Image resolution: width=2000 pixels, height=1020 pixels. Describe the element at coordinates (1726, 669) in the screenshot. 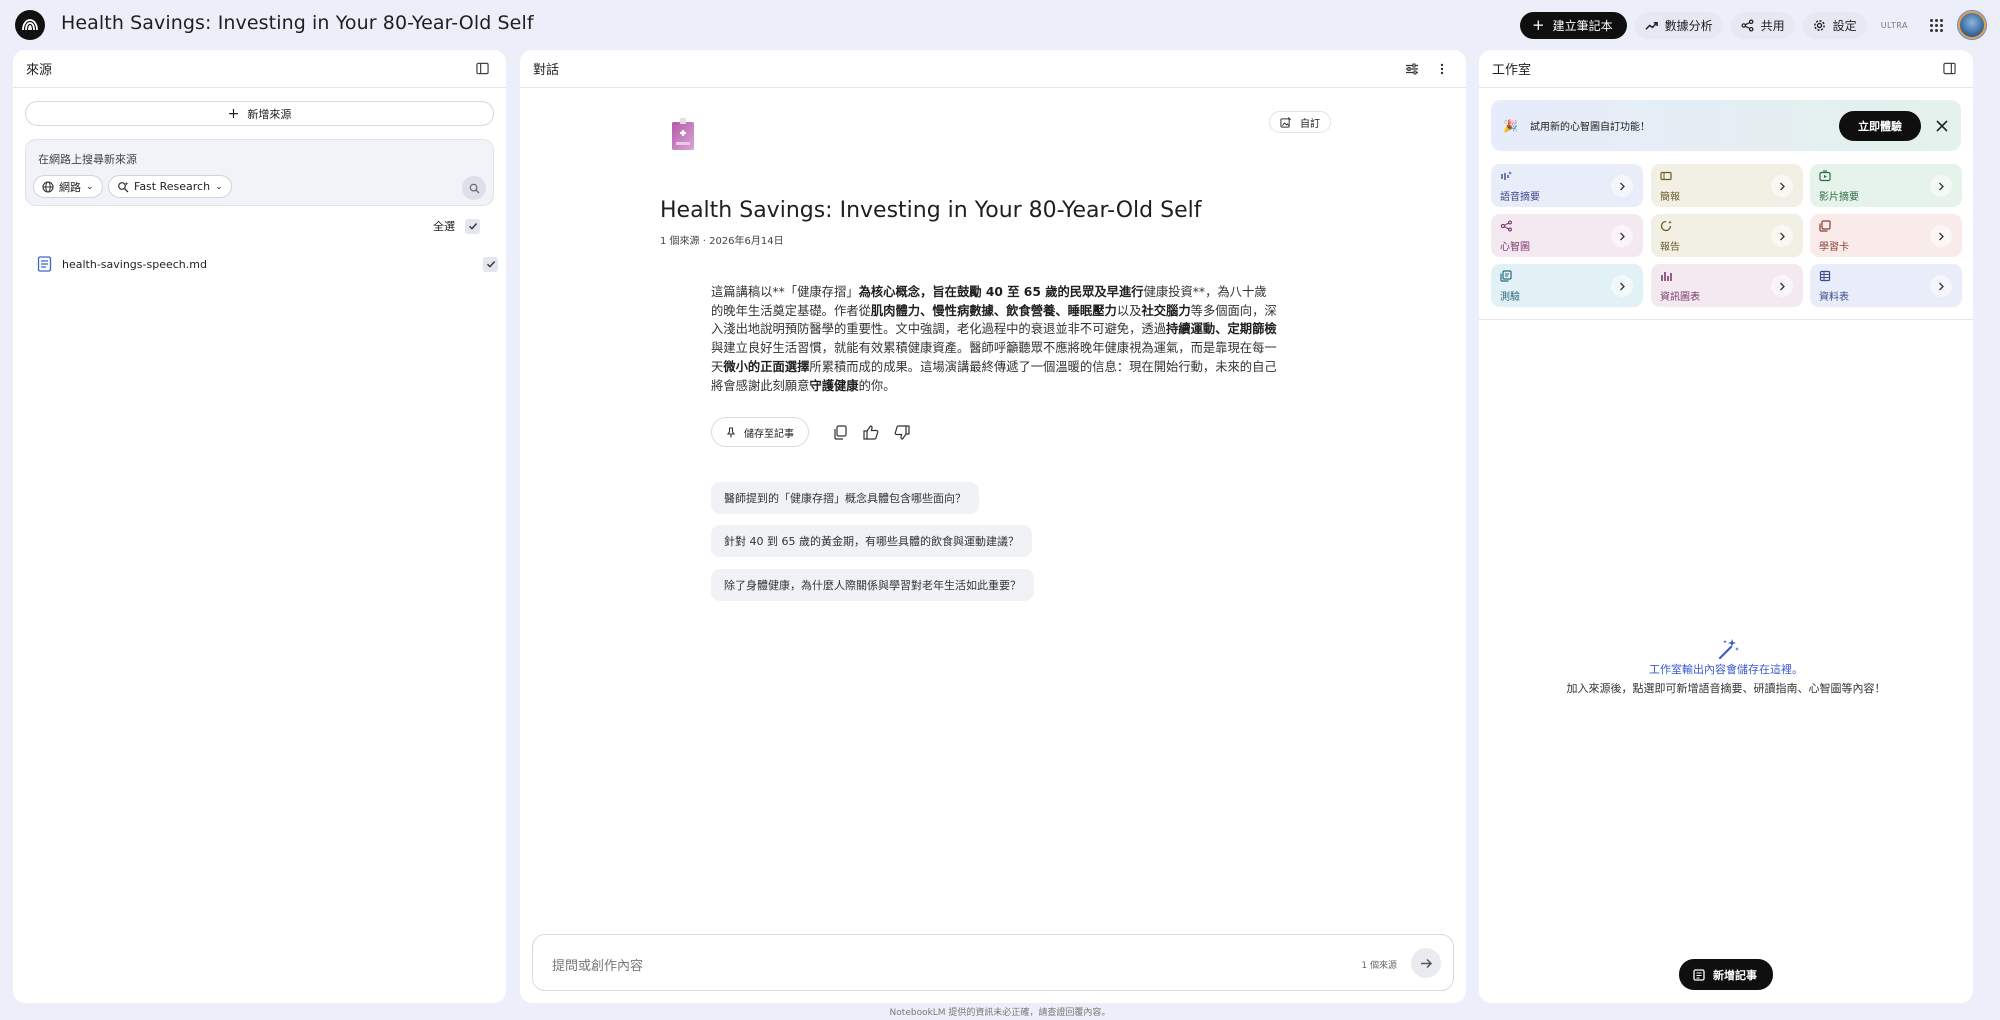

I see `studio-empty-title: 工作室輸出內容會儲存在這裡。` at that location.